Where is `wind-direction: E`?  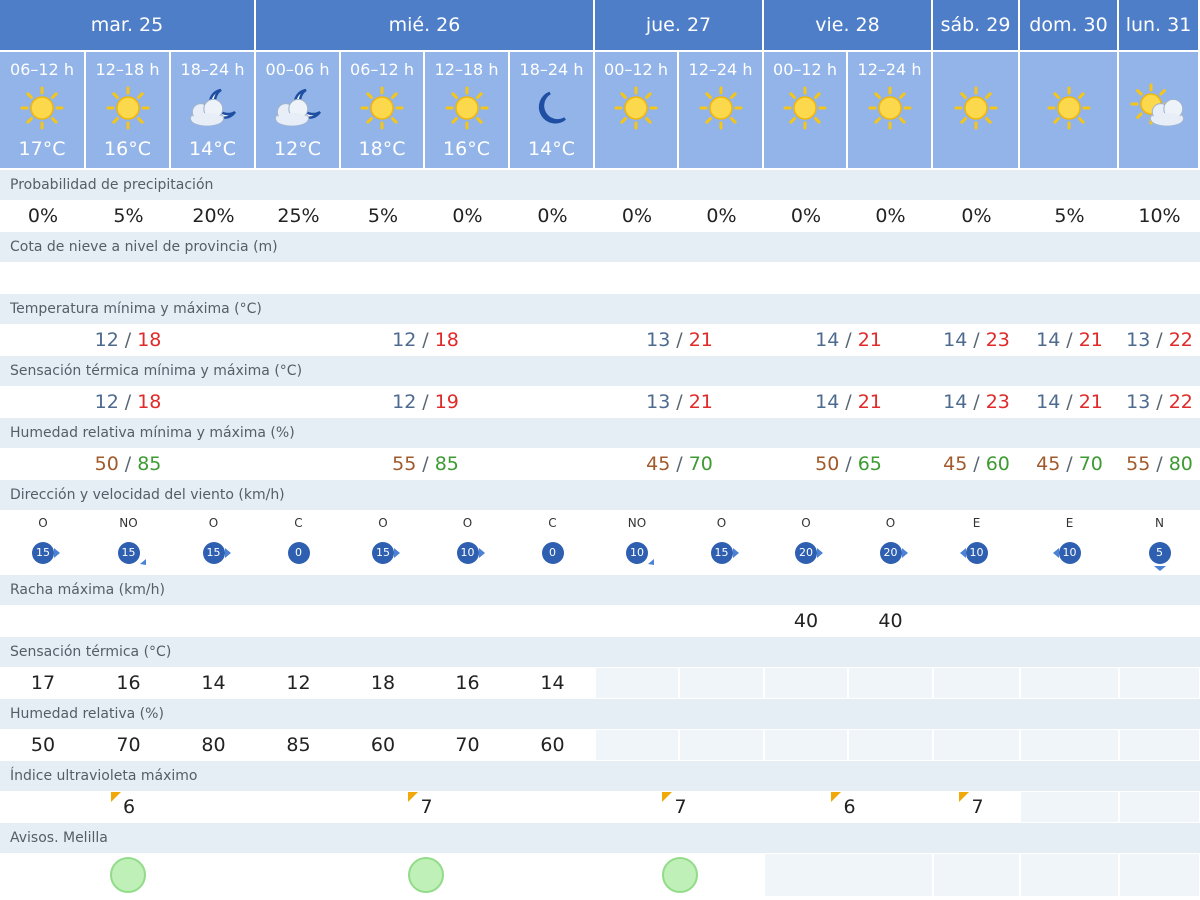 wind-direction: E is located at coordinates (1069, 523).